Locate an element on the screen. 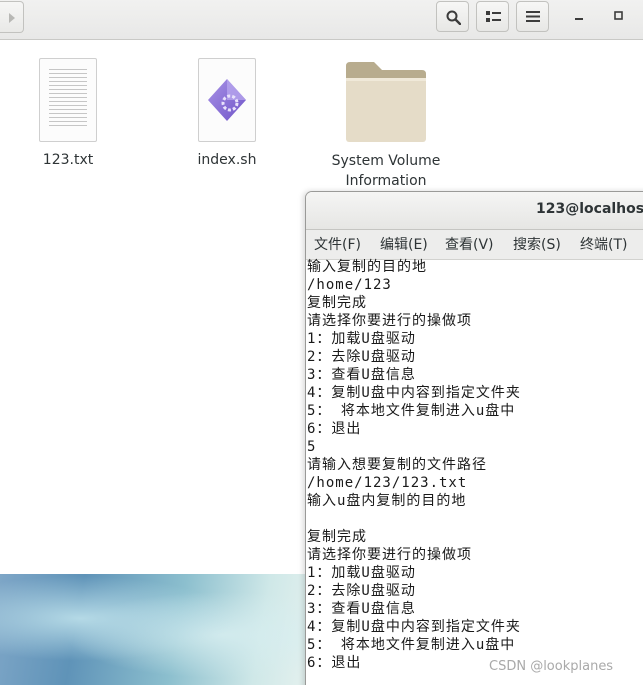 The height and width of the screenshot is (685, 643). menu-view: 查看(V) is located at coordinates (469, 244).